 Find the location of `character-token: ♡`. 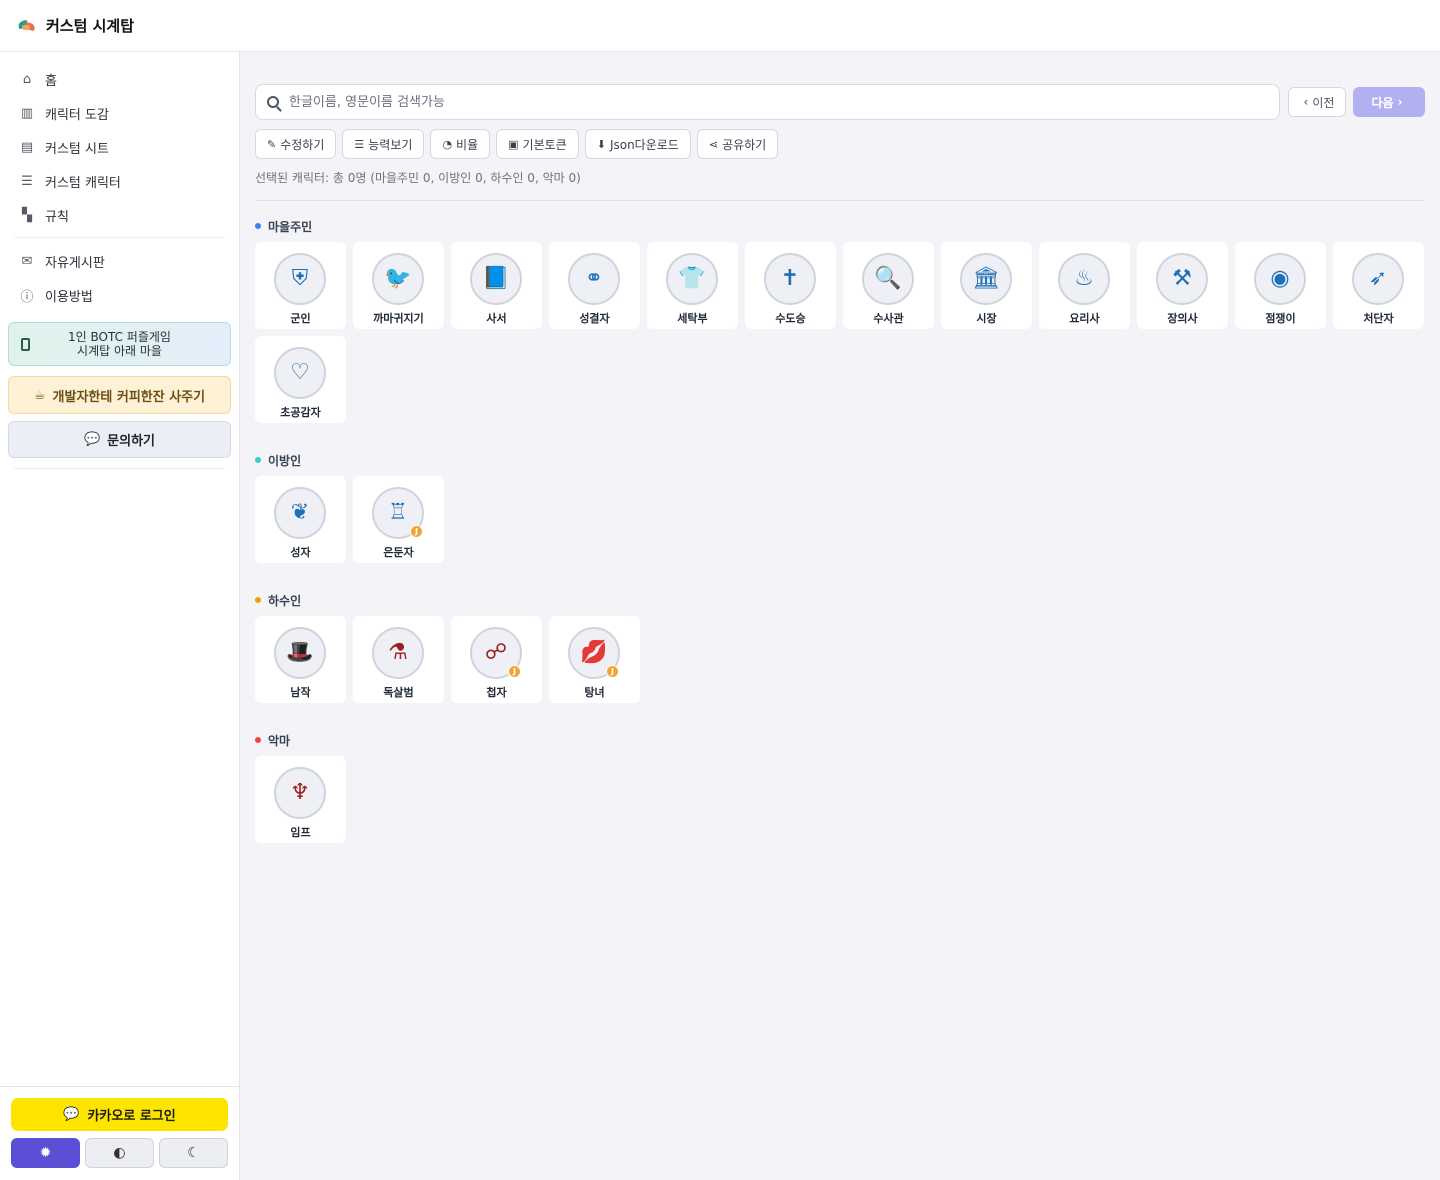

character-token: ♡ is located at coordinates (300, 373).